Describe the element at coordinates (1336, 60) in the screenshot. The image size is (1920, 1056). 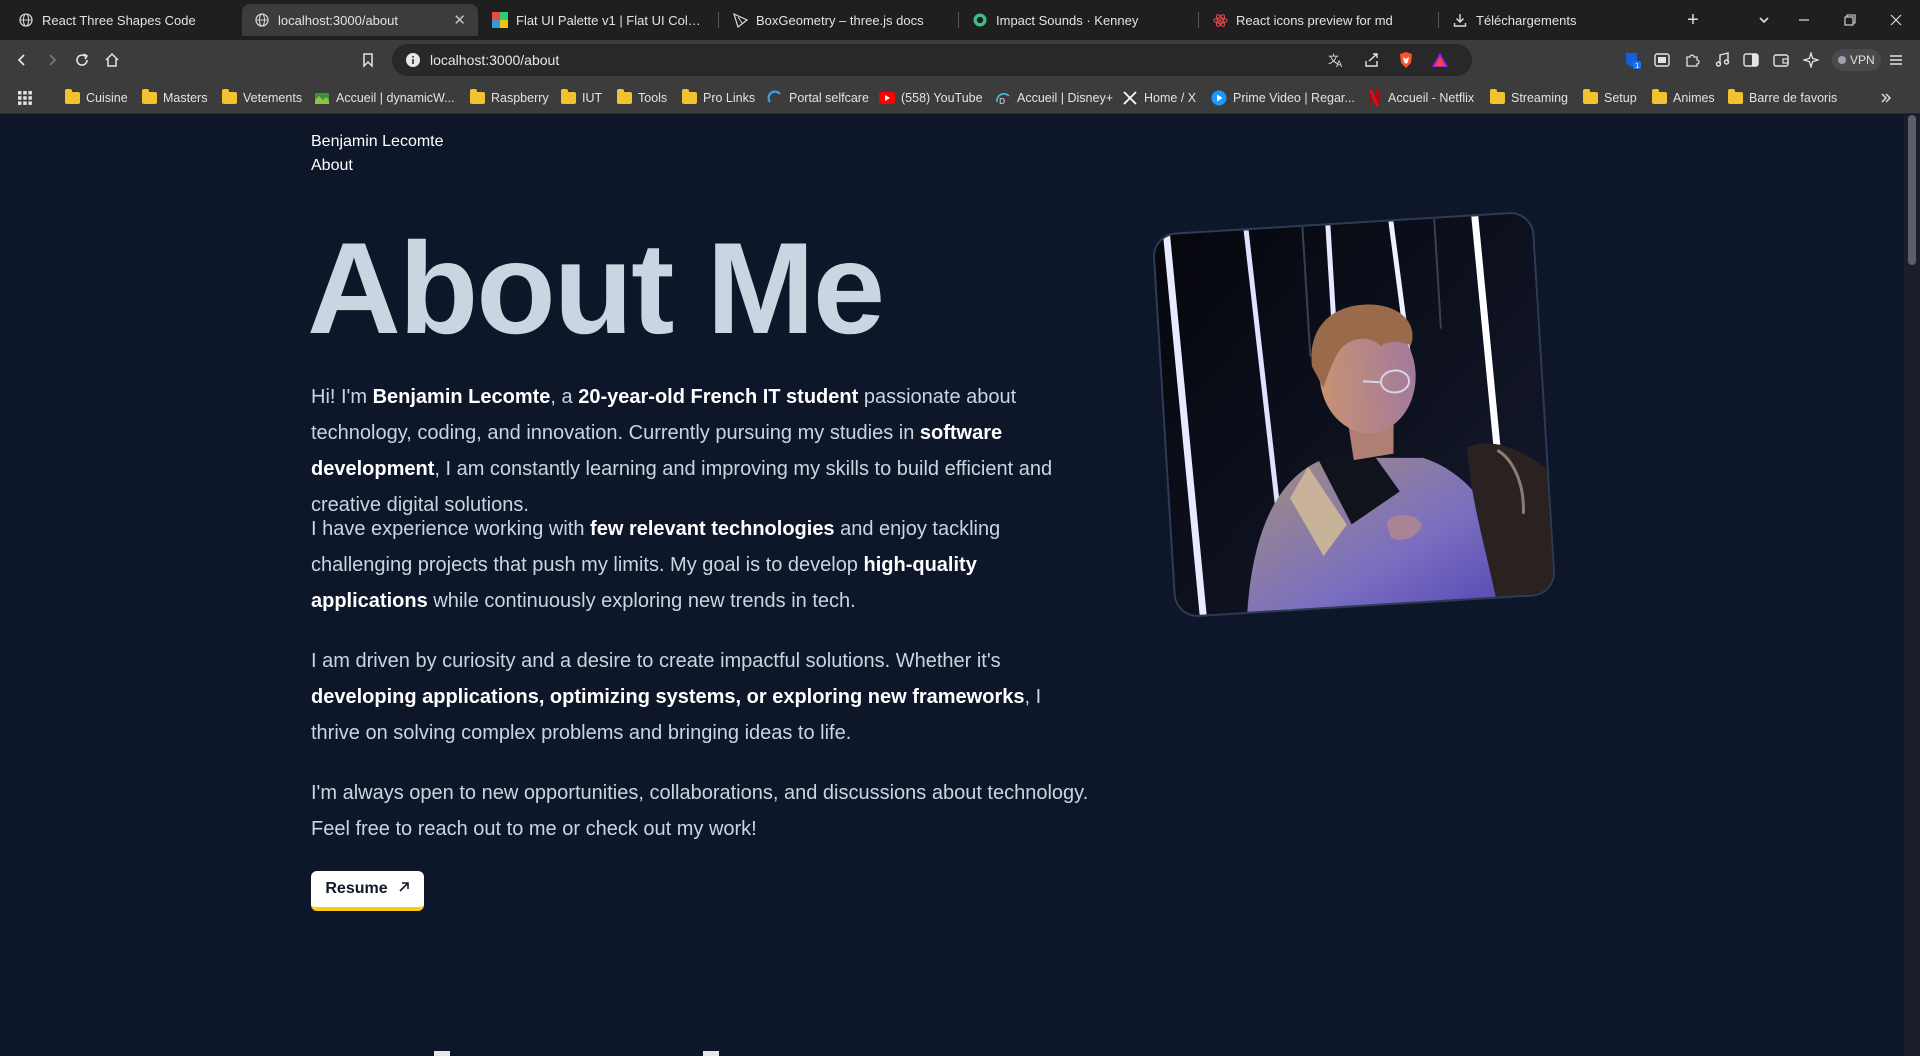
I see `translate-icon: 文A` at that location.